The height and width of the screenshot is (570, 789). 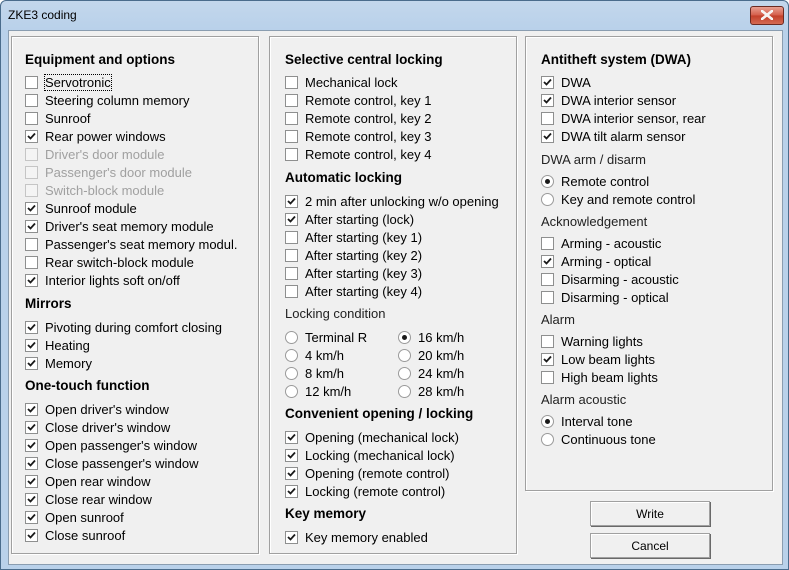 What do you see at coordinates (596, 261) in the screenshot?
I see `checkbox-item: Arming - optical` at bounding box center [596, 261].